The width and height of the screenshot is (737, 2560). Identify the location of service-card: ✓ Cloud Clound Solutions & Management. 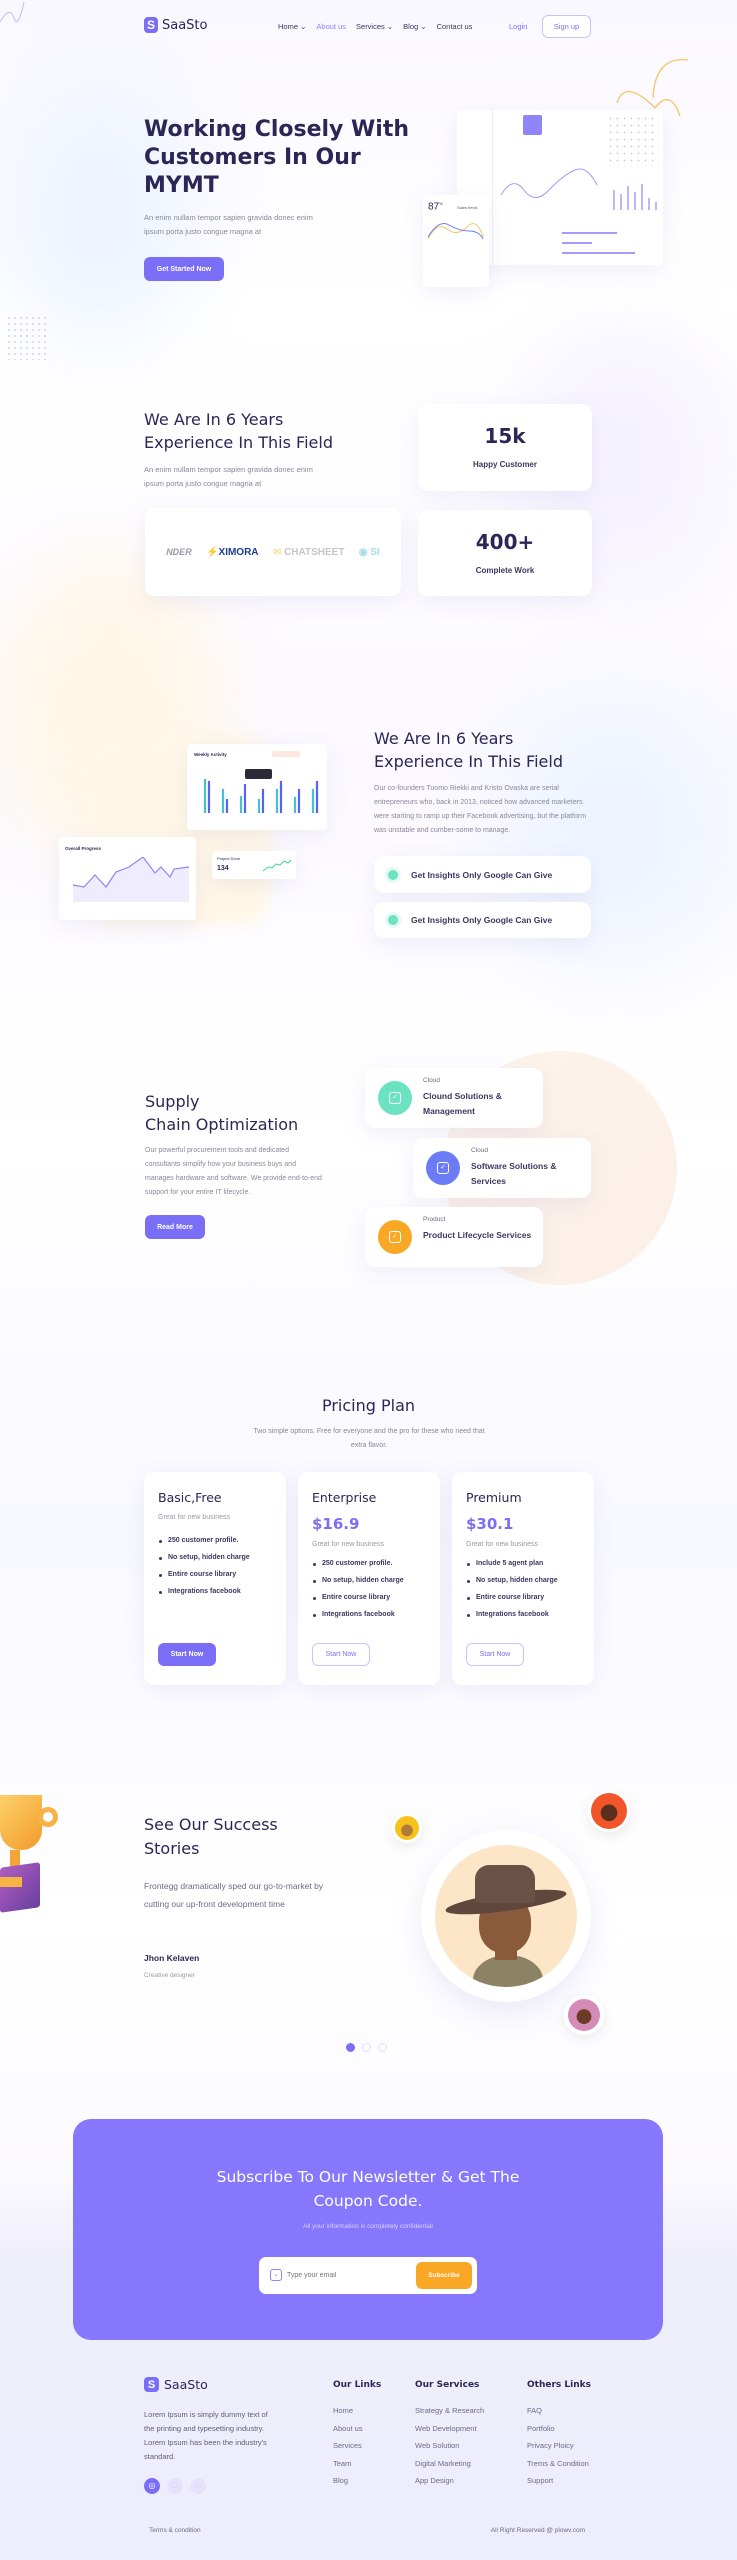
(454, 1098).